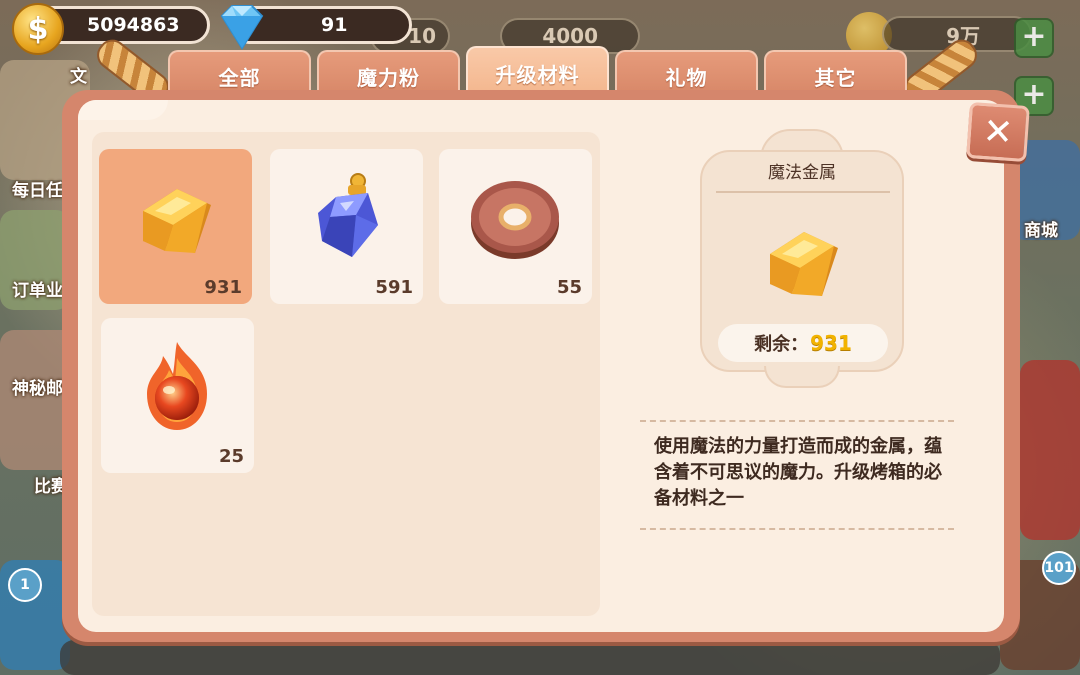 The height and width of the screenshot is (675, 1080). I want to click on remaining-value: 931, so click(831, 343).